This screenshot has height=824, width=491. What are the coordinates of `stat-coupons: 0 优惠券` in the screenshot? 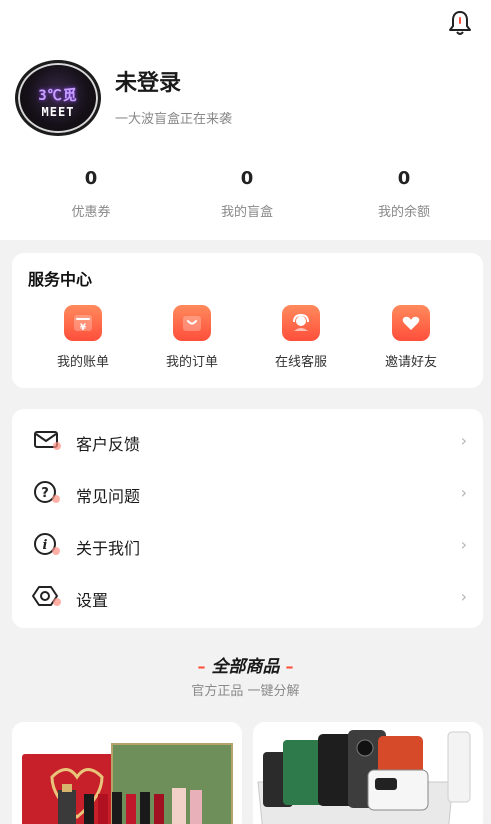 It's located at (91, 194).